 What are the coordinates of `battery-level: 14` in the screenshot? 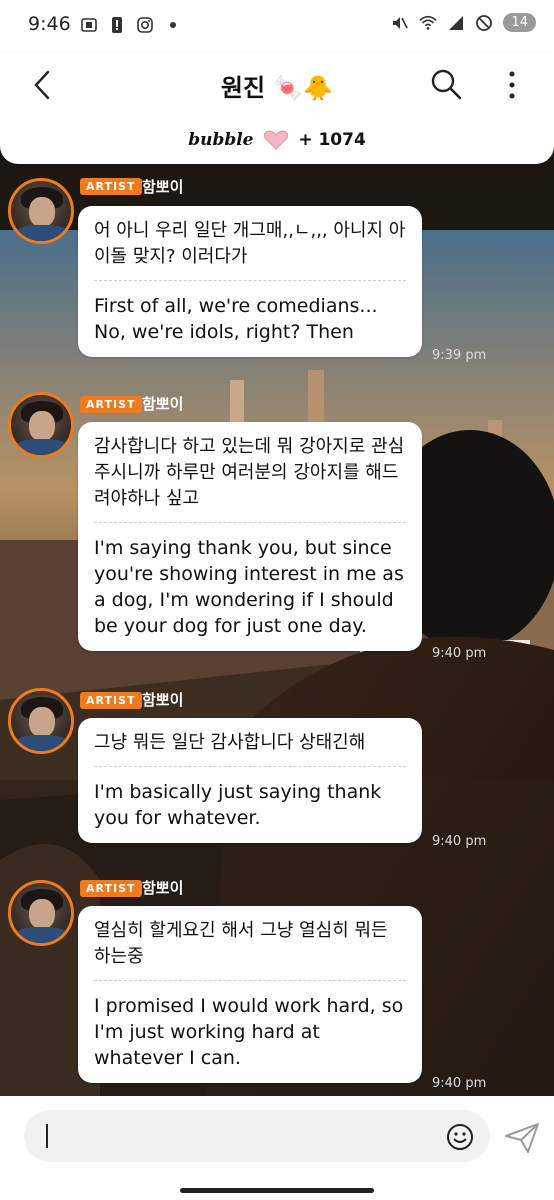 It's located at (519, 22).